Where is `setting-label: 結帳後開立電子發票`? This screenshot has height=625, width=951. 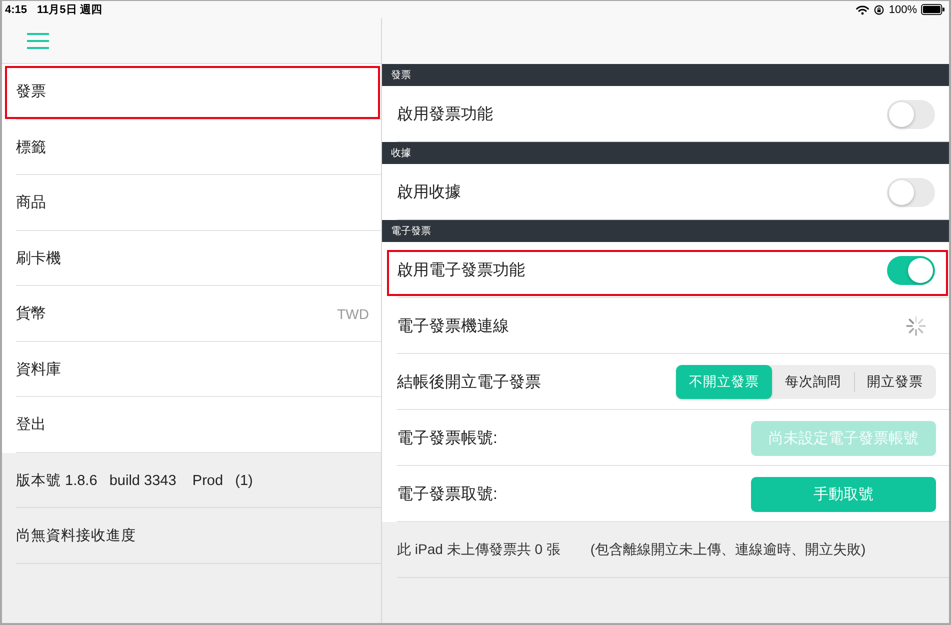
setting-label: 結帳後開立電子發票 is located at coordinates (469, 382).